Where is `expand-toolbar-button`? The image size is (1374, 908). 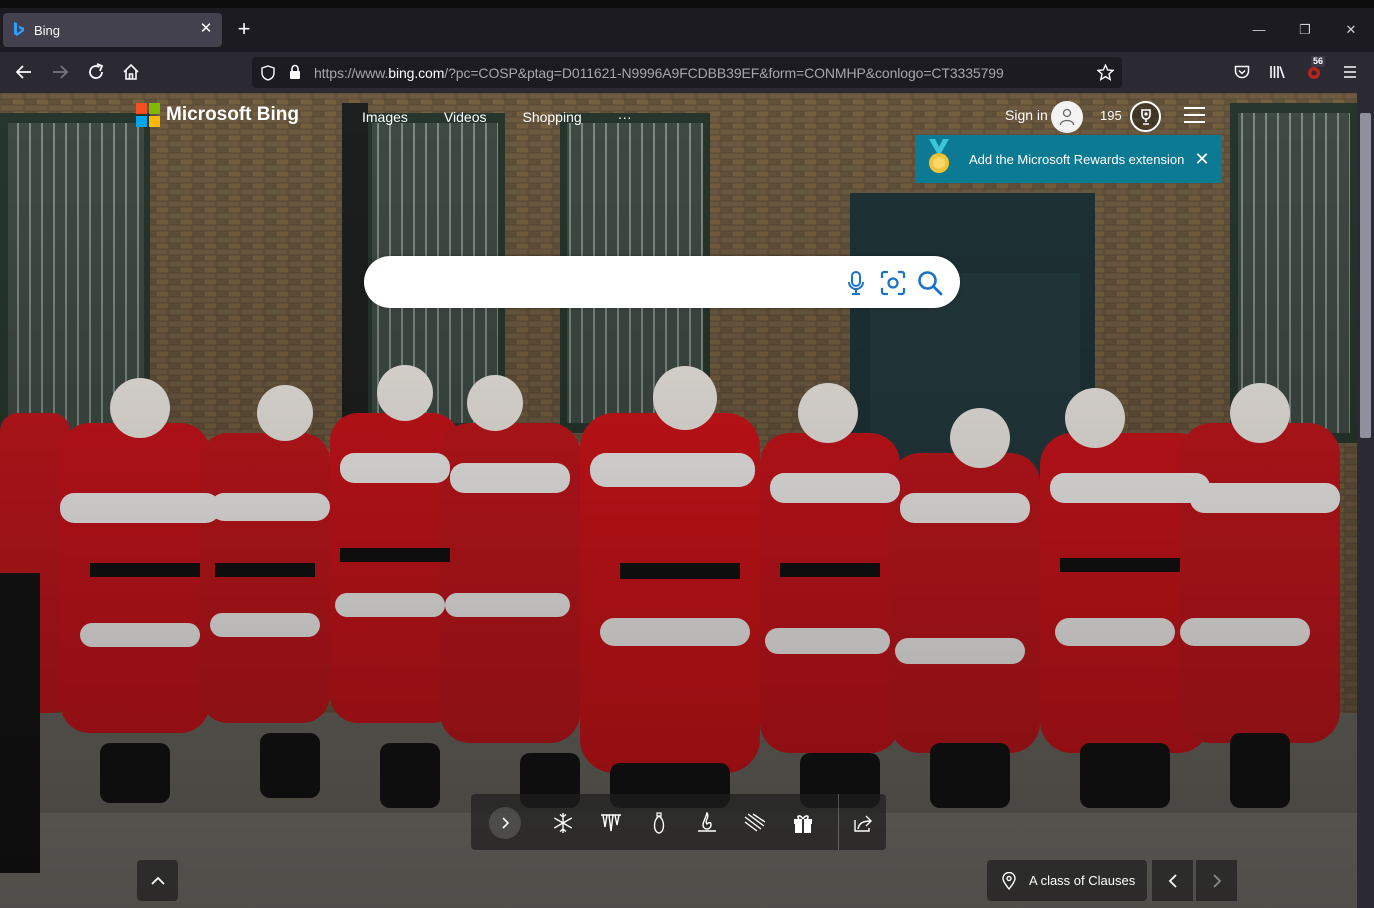
expand-toolbar-button is located at coordinates (505, 823).